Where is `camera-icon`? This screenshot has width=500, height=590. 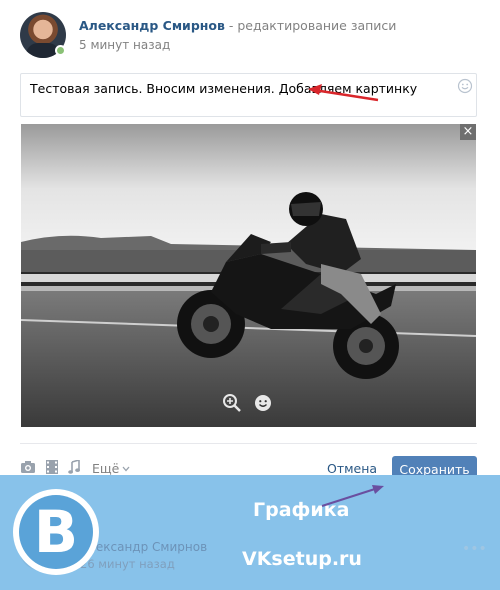
camera-icon is located at coordinates (28, 467).